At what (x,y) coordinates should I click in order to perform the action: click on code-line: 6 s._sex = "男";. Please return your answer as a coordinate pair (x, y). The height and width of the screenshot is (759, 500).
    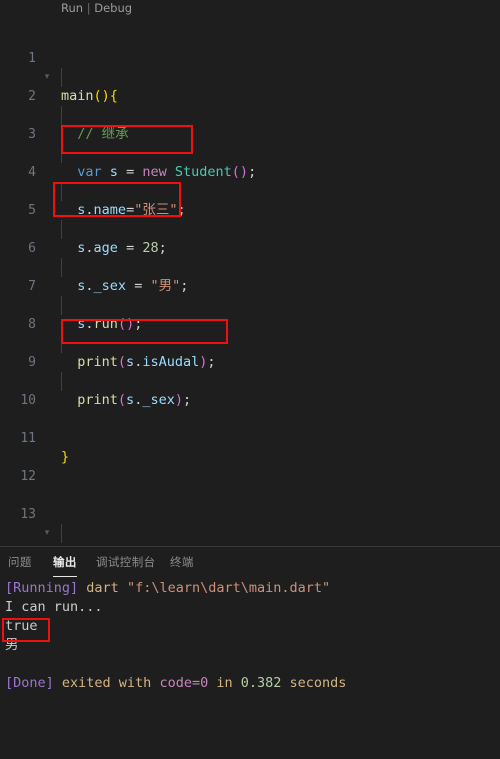
    Looking at the image, I should click on (250, 257).